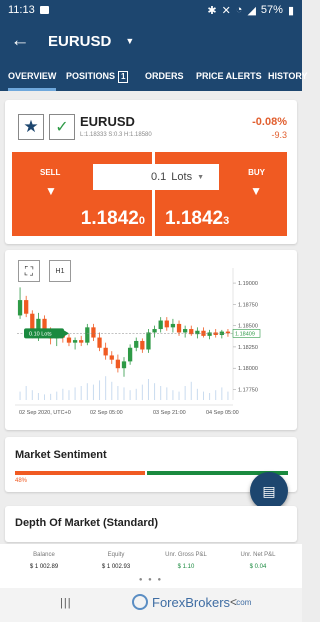 This screenshot has height=622, width=320. I want to click on position-lots-label: 0.10 Lots, so click(40, 334).